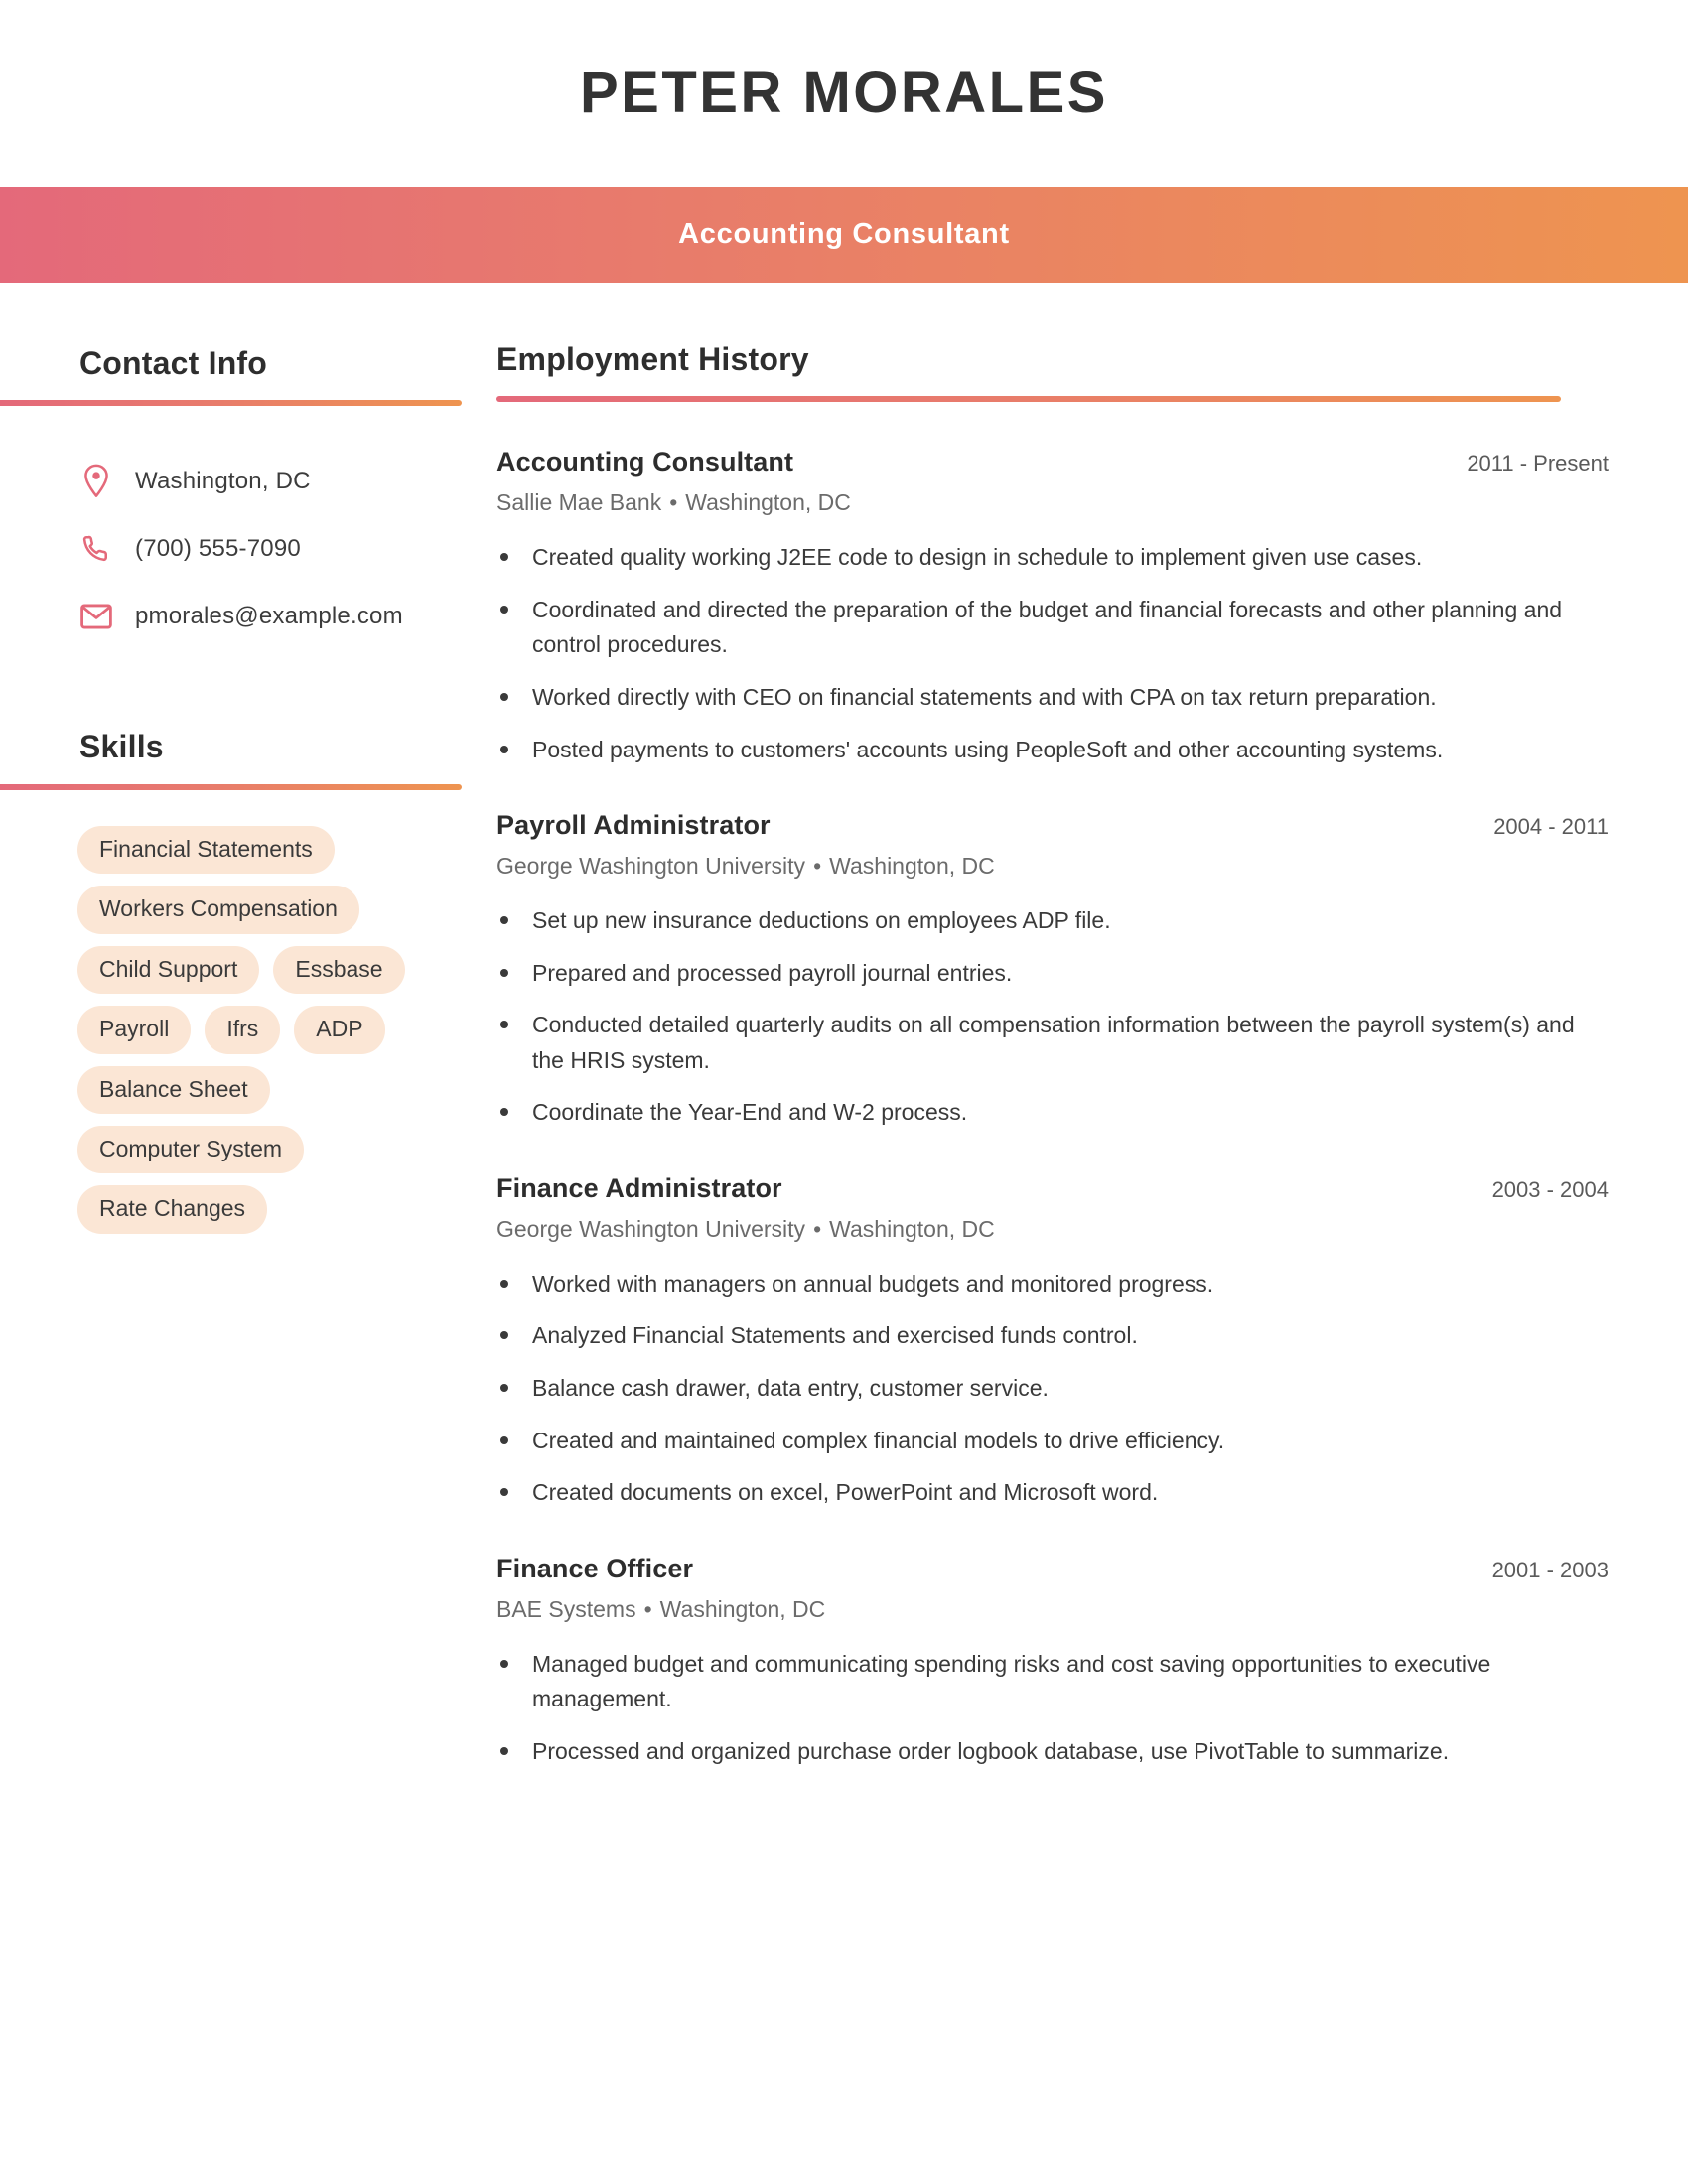 This screenshot has height=2184, width=1688. I want to click on contact-item-location: Washington, DC, so click(287, 481).